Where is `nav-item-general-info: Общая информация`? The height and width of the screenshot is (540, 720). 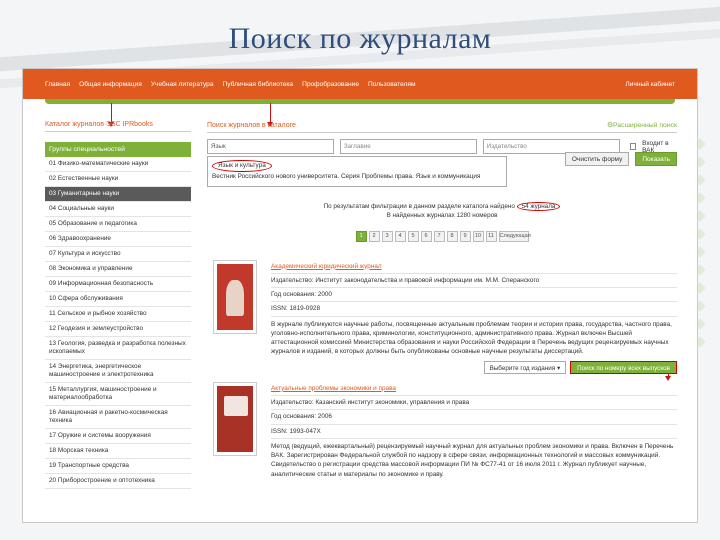
nav-item-general-info: Общая информация is located at coordinates (110, 84).